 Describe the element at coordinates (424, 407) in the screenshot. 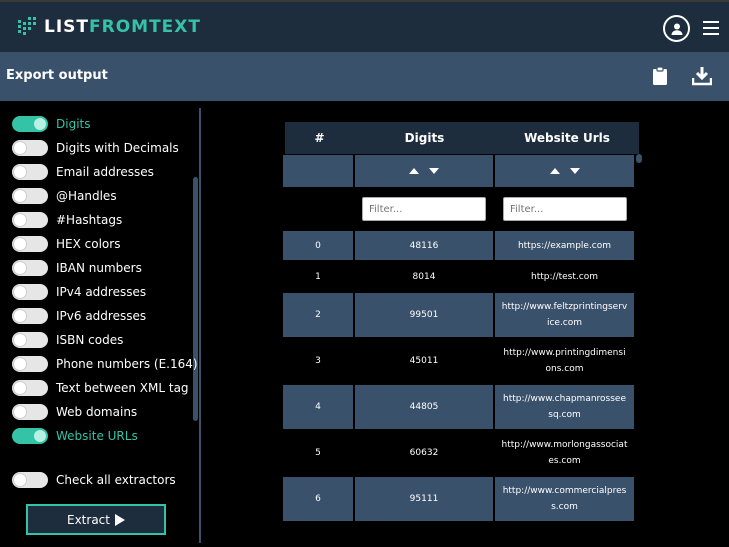

I see `cell-digits: 44805` at that location.